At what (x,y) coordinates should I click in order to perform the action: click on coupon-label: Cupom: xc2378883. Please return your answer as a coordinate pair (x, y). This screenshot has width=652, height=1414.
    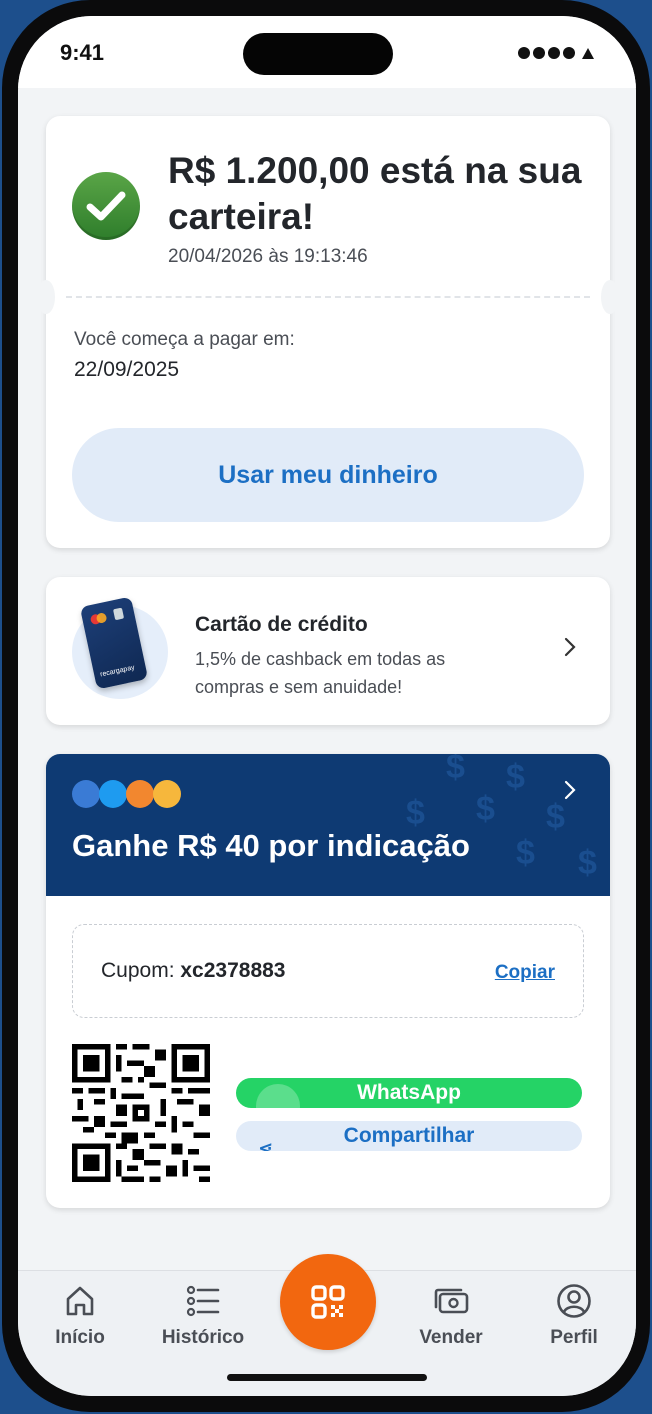
    Looking at the image, I should click on (193, 970).